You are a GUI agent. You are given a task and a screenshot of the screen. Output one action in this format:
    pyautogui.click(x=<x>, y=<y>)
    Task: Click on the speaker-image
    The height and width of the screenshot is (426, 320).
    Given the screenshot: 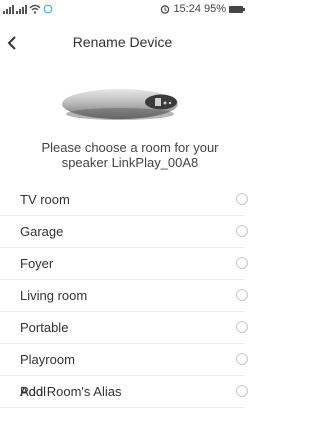 What is the action you would take?
    pyautogui.click(x=120, y=104)
    